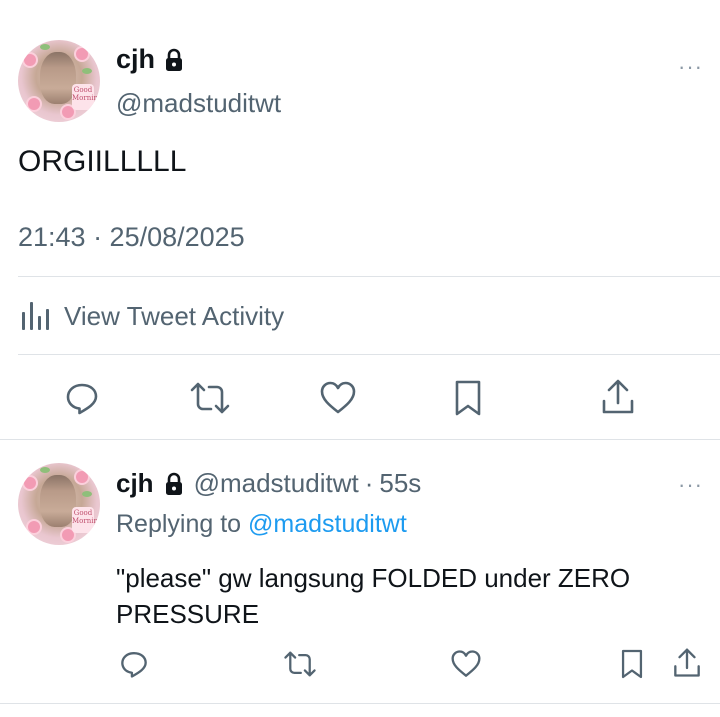 The image size is (720, 717). I want to click on bar-chart-icon, so click(35, 316).